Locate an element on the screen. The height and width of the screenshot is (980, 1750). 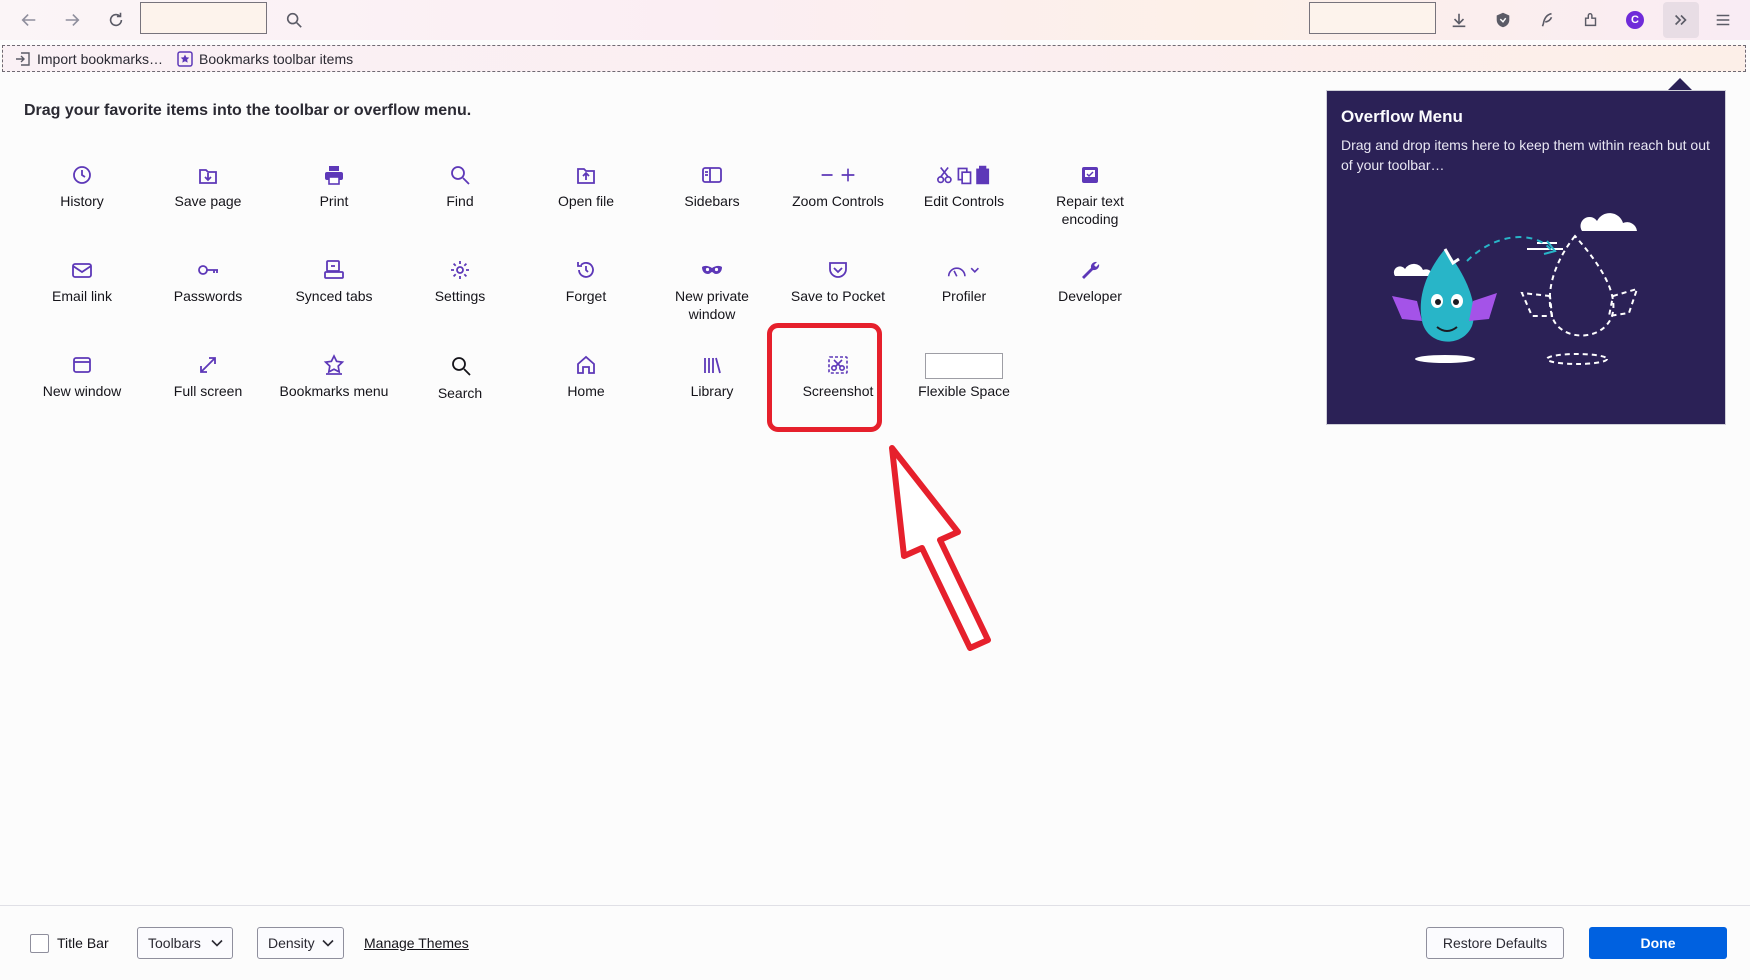
history-icon is located at coordinates (82, 175).